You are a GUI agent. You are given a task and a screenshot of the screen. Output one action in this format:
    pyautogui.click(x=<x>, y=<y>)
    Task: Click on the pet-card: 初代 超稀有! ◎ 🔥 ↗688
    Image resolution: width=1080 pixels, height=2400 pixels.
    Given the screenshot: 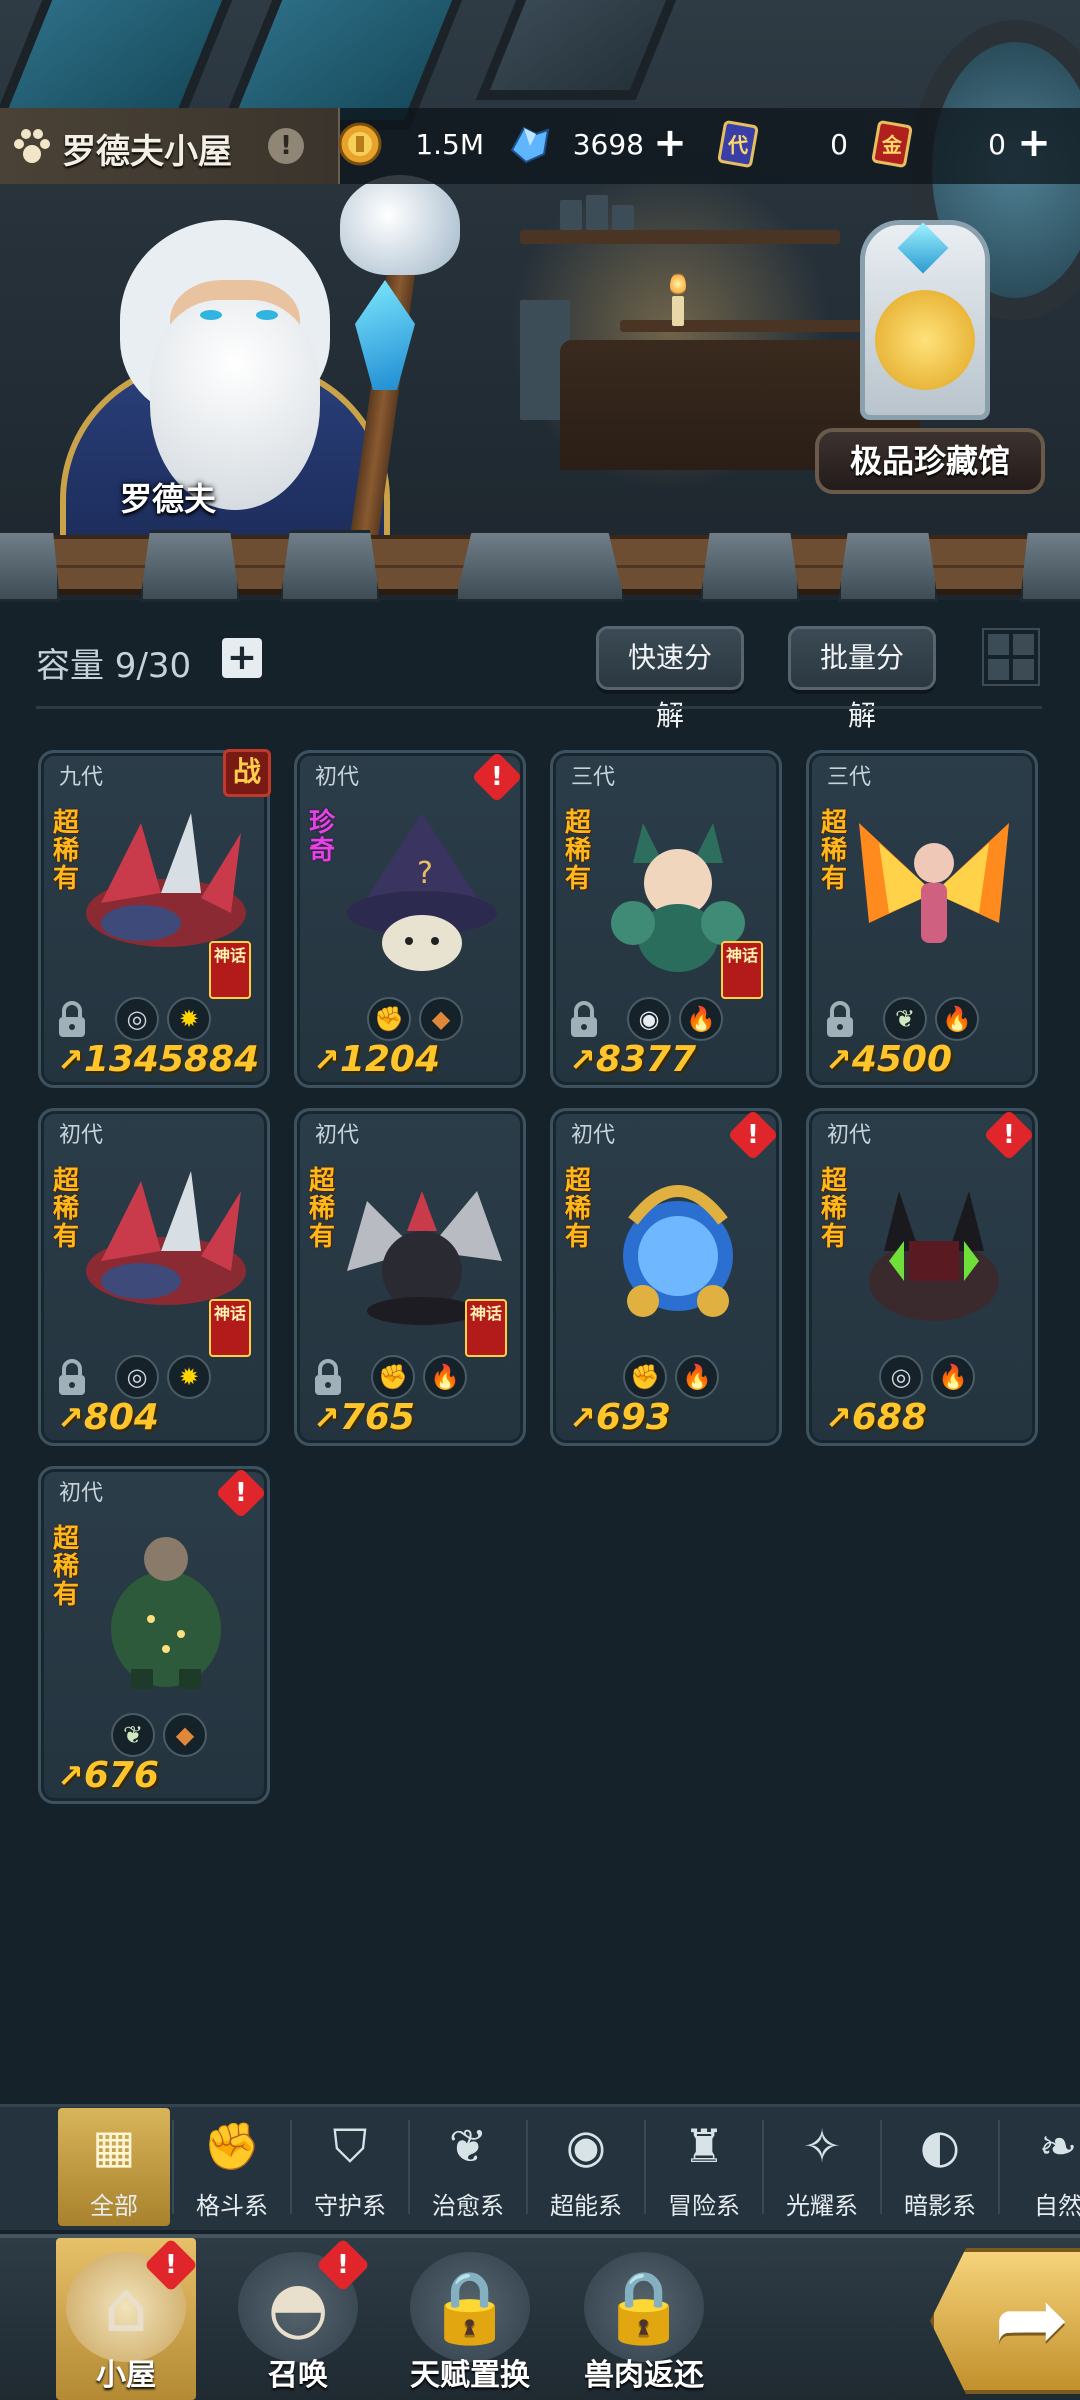 What is the action you would take?
    pyautogui.click(x=922, y=1277)
    